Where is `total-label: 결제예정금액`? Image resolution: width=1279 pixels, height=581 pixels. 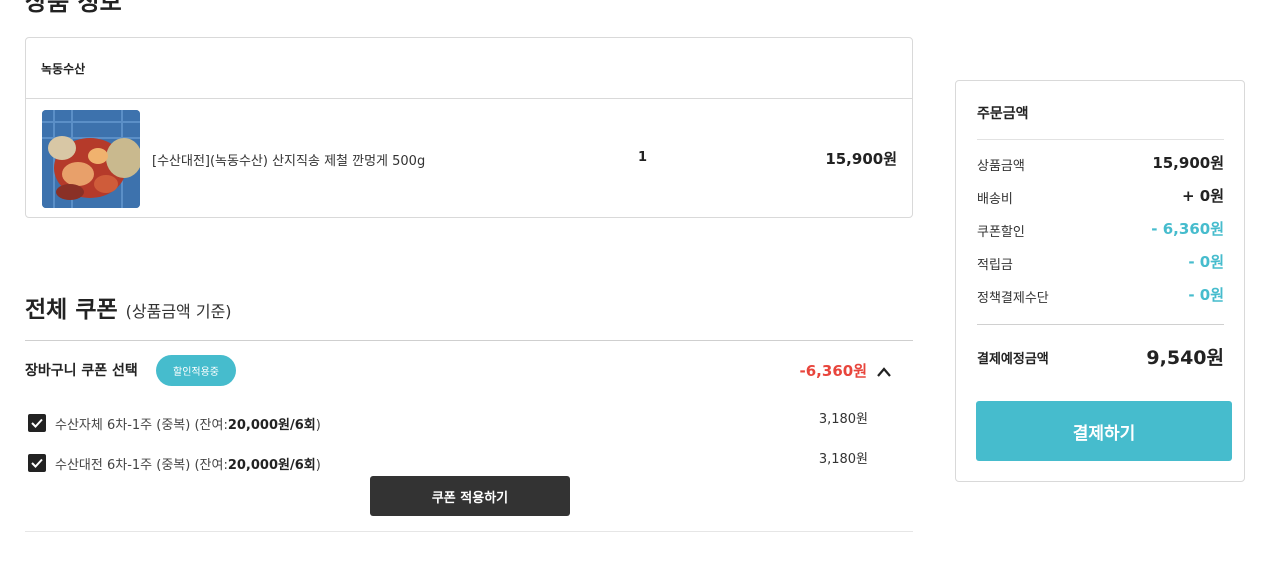 total-label: 결제예정금액 is located at coordinates (1013, 359).